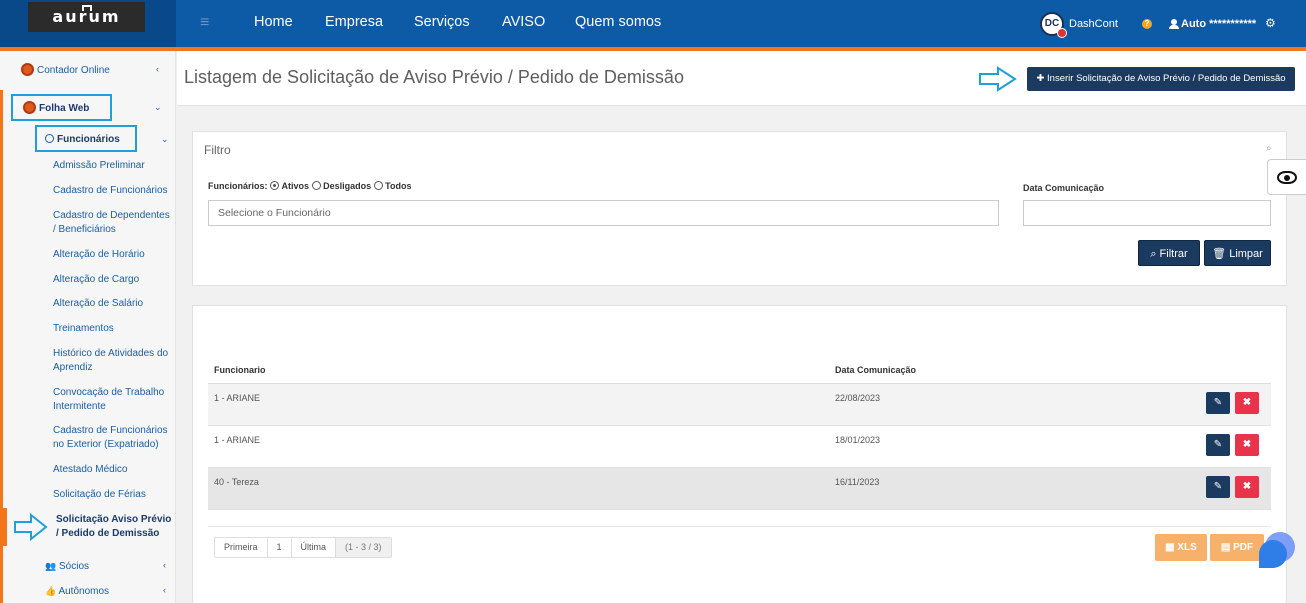 The width and height of the screenshot is (1306, 603). What do you see at coordinates (164, 565) in the screenshot?
I see `chevron-left-icon-2: ‹` at bounding box center [164, 565].